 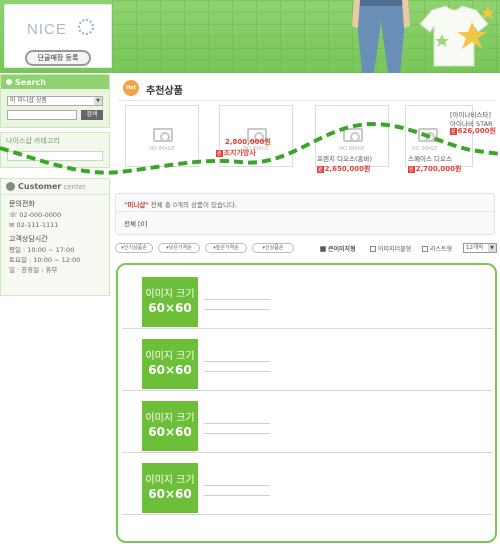 What do you see at coordinates (10, 186) in the screenshot?
I see `customer-icon` at bounding box center [10, 186].